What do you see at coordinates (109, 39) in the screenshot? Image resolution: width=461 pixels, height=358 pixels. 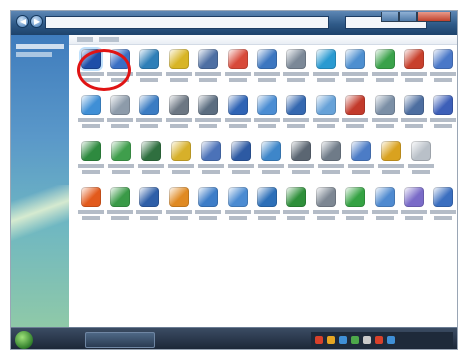 I see `column-header-category` at bounding box center [109, 39].